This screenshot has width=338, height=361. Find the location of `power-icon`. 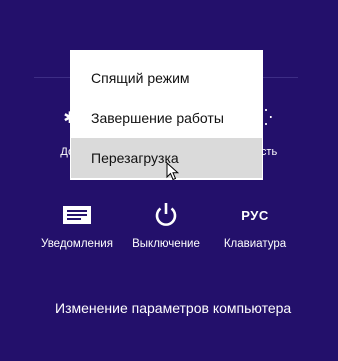

power-icon is located at coordinates (166, 215).